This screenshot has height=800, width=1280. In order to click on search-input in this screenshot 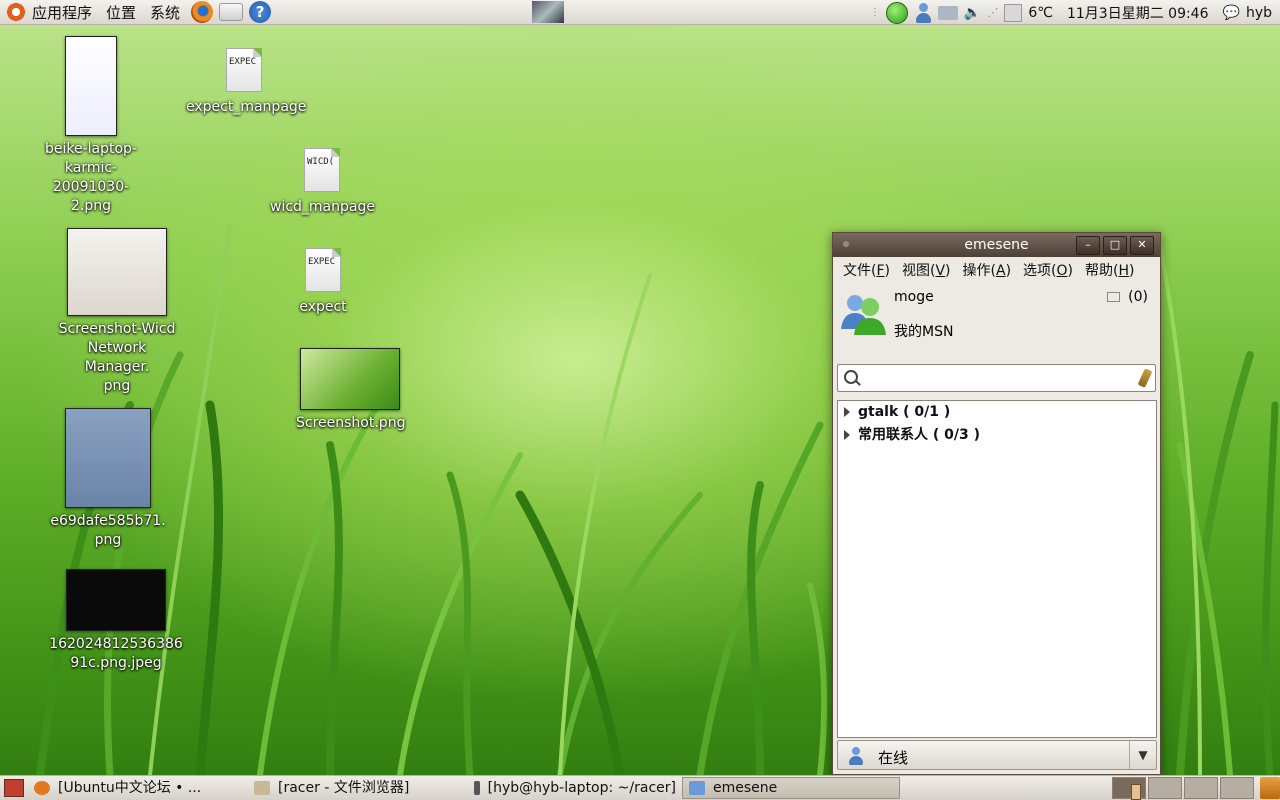, I will do `click(994, 379)`.